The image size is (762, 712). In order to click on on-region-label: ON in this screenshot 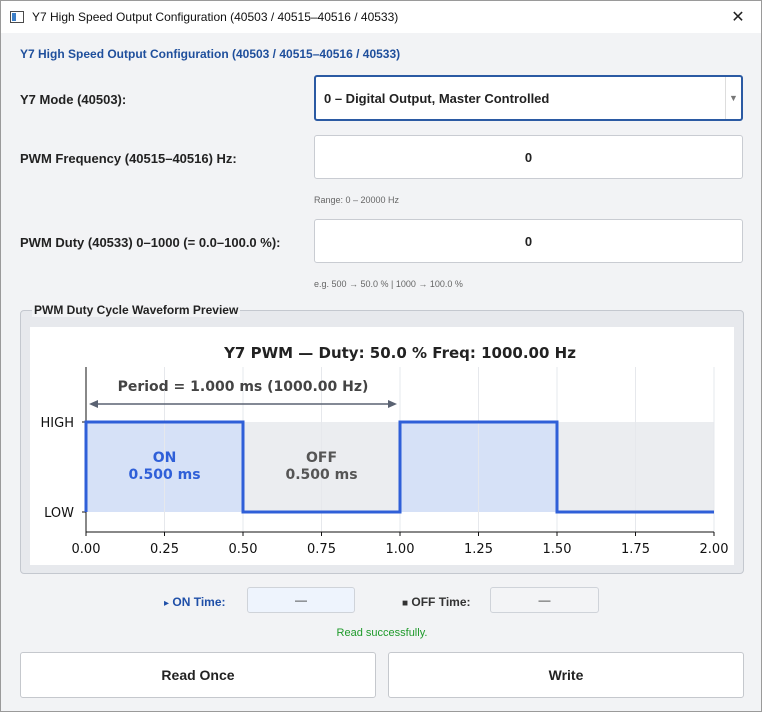, I will do `click(165, 458)`.